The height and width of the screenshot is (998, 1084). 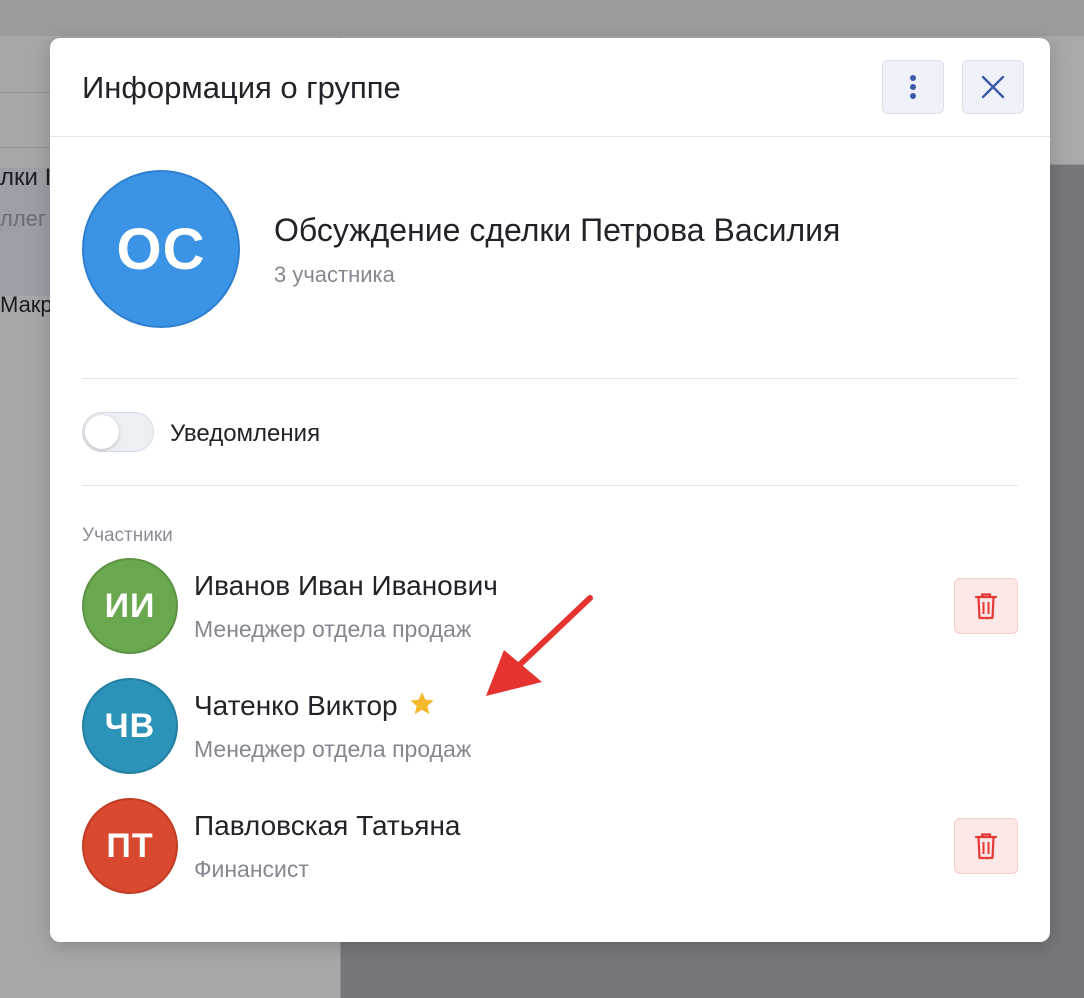 I want to click on background-topbar, so click(x=542, y=18).